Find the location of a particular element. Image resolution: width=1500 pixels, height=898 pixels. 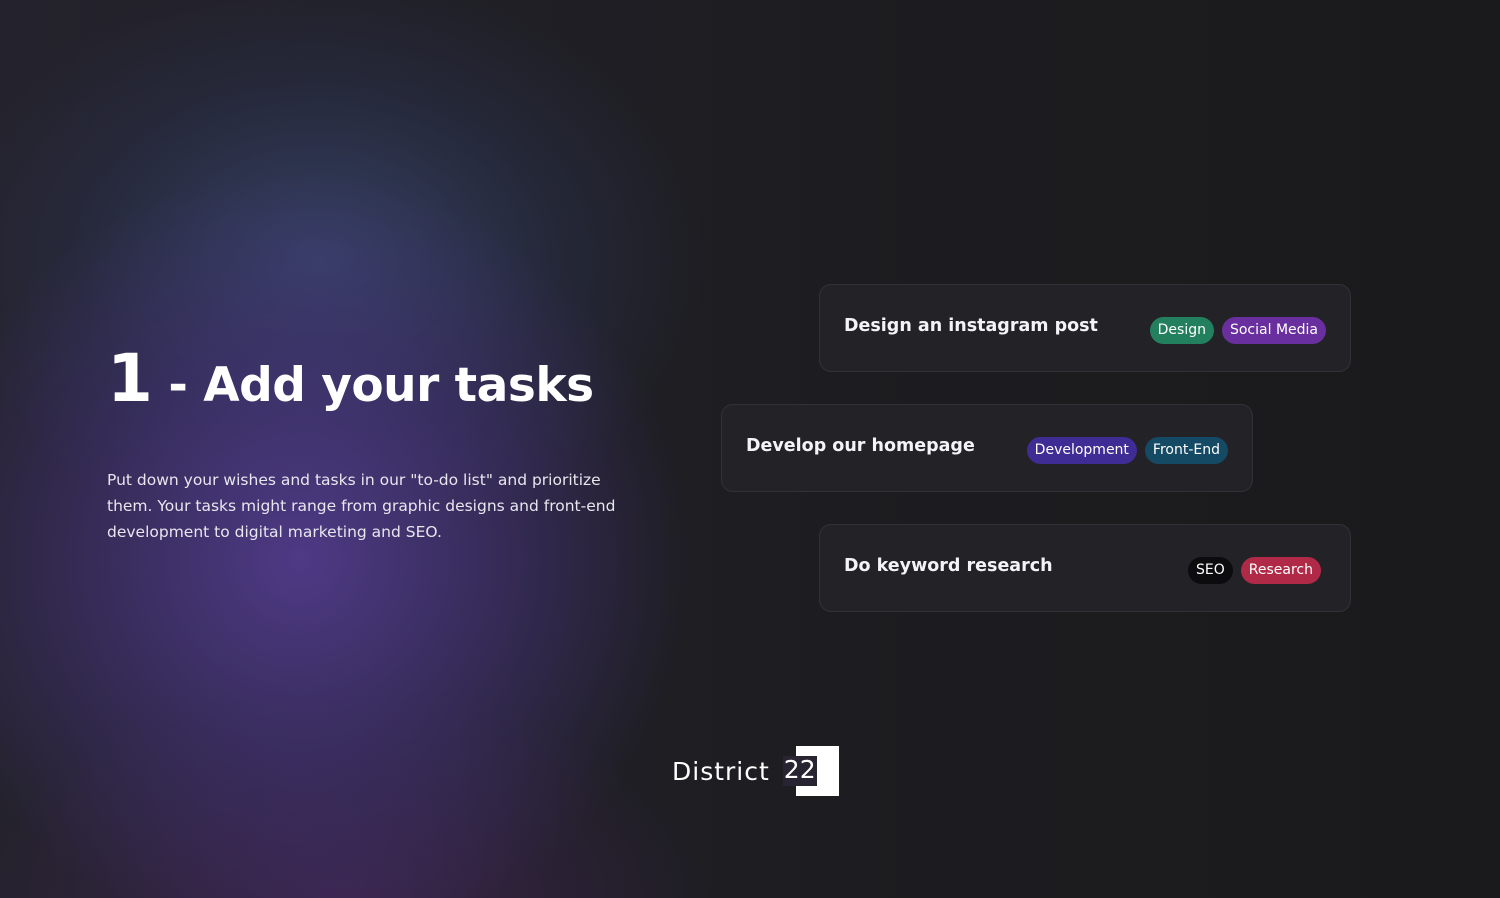

task-tags: Development Front-End is located at coordinates (1127, 450).